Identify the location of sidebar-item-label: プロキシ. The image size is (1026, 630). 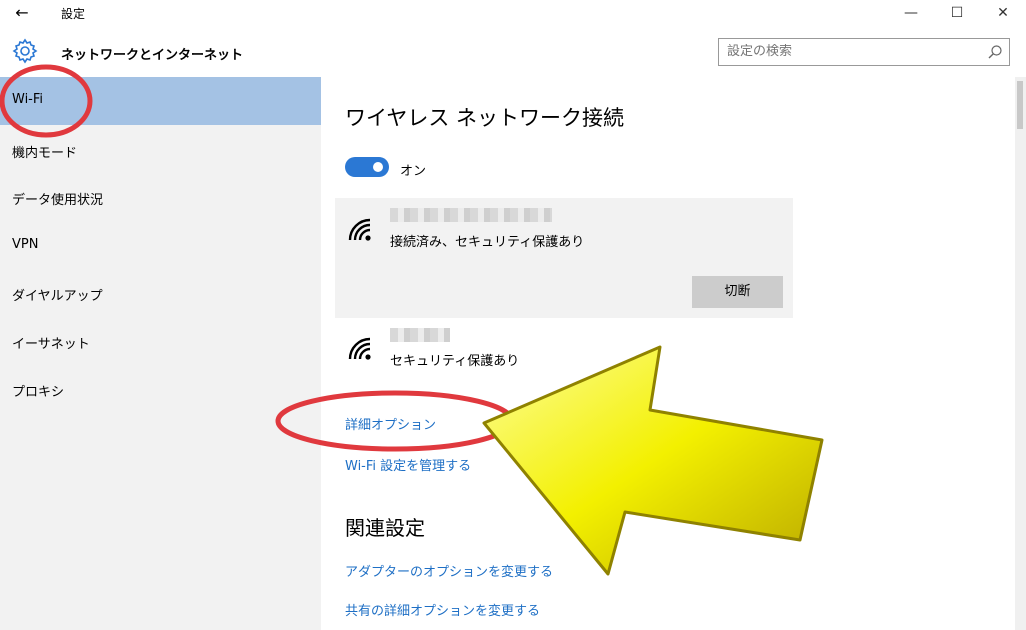
(38, 392).